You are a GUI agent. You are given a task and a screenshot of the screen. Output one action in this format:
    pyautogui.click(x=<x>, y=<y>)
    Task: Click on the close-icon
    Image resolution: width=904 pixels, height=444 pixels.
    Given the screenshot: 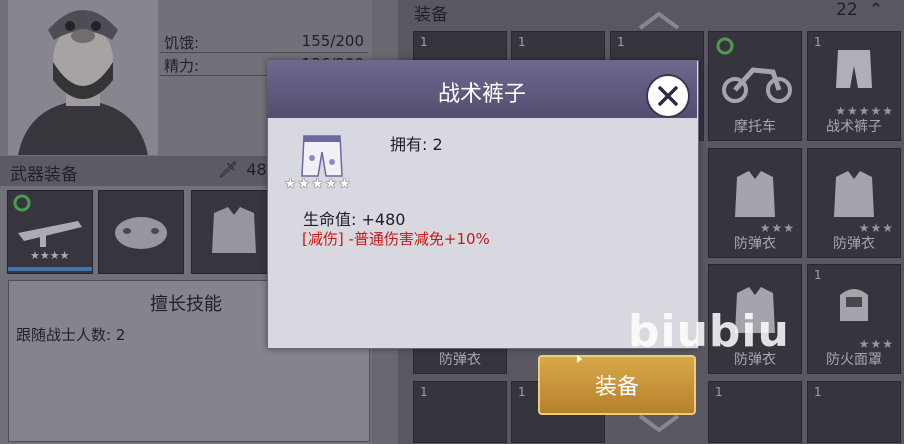 What is the action you would take?
    pyautogui.click(x=668, y=96)
    